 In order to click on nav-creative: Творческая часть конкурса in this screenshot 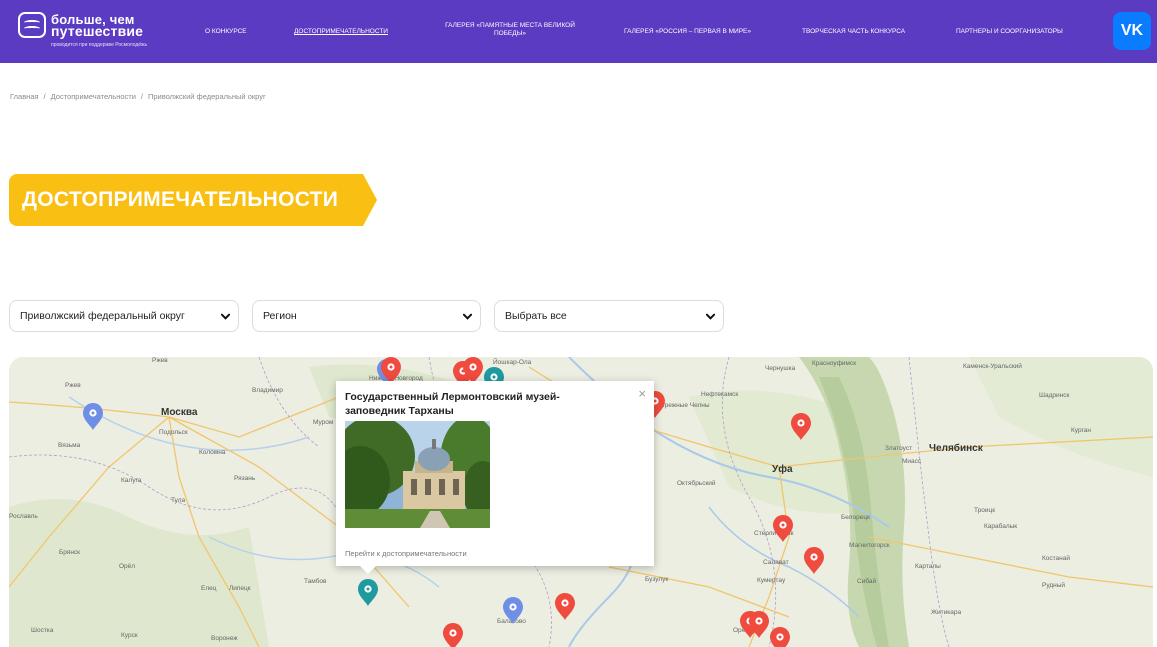, I will do `click(853, 32)`.